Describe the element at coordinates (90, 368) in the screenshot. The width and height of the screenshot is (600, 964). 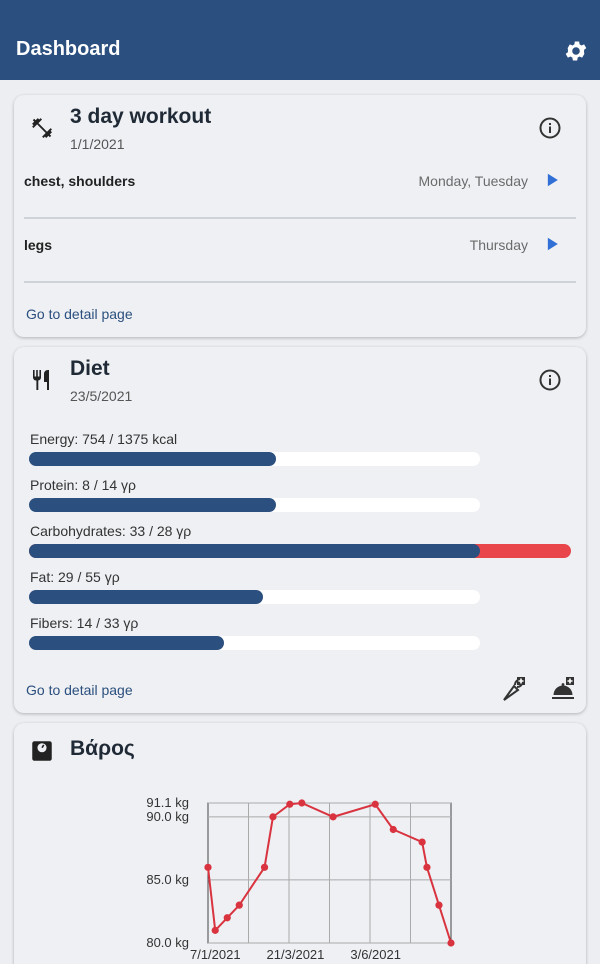
I see `diet-title: Diet` at that location.